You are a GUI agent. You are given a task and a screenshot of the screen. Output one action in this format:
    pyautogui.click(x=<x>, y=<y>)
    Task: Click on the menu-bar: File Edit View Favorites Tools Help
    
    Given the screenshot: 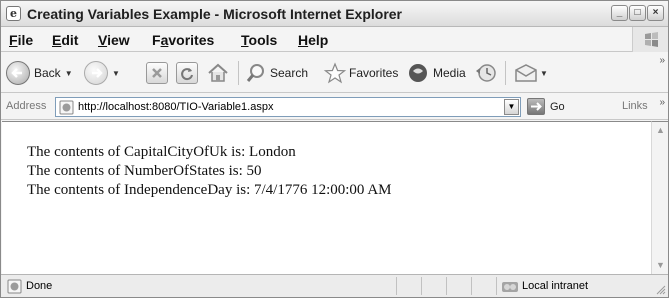 What is the action you would take?
    pyautogui.click(x=334, y=39)
    